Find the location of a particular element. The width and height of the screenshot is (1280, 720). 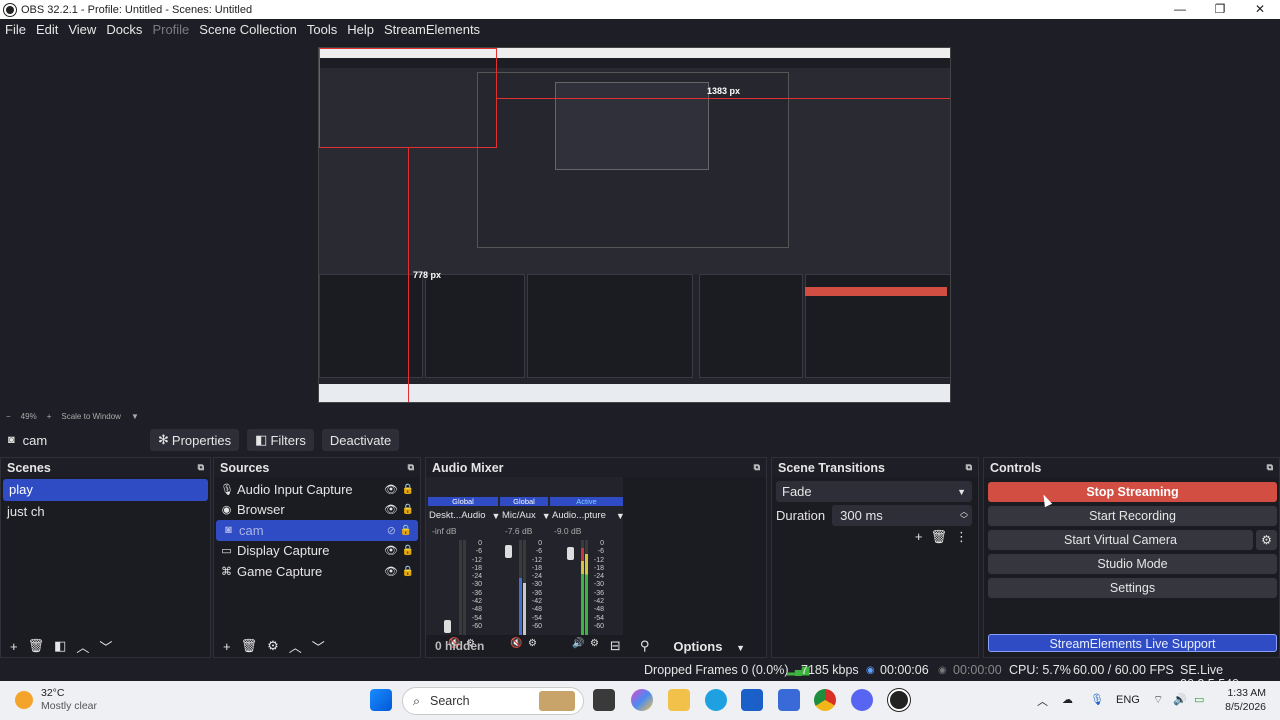

menu-streamelements: StreamElements is located at coordinates (432, 29).